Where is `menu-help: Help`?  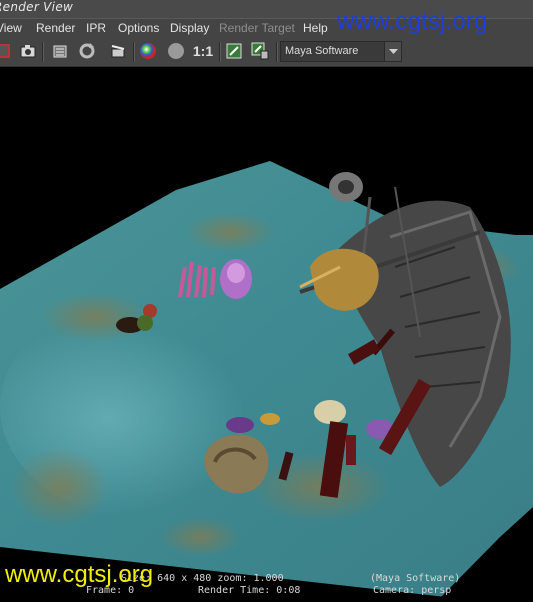
menu-help: Help is located at coordinates (315, 28).